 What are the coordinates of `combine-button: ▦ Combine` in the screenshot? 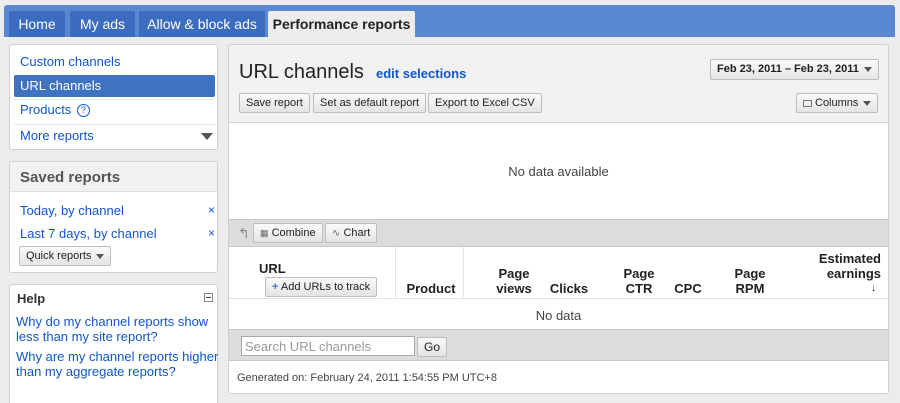 It's located at (288, 233).